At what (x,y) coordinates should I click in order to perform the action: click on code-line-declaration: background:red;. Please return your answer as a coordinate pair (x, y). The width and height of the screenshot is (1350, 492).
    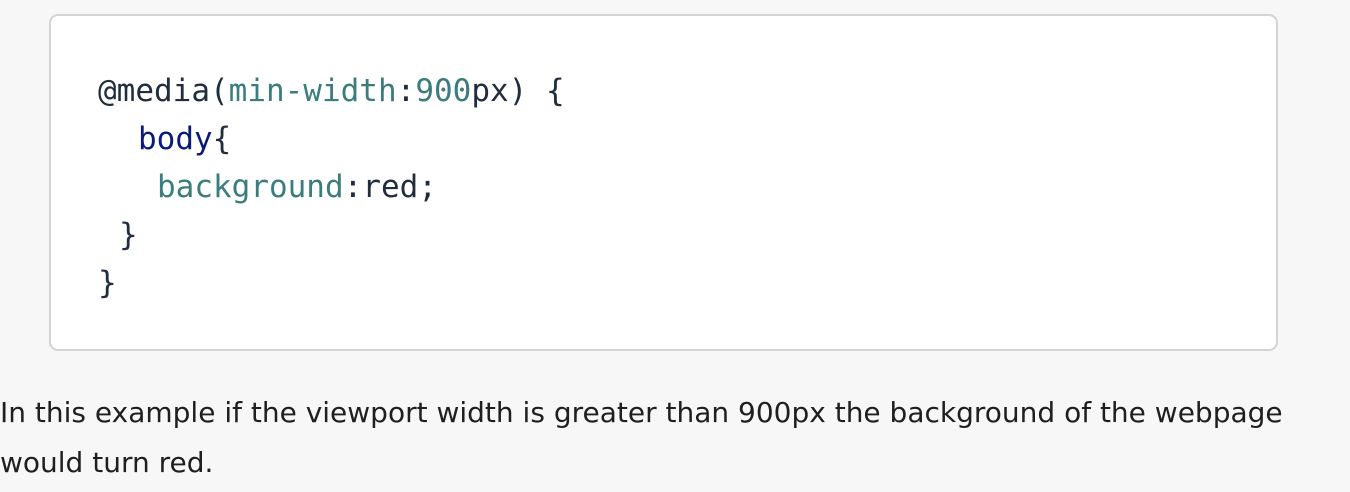
    Looking at the image, I should click on (297, 187).